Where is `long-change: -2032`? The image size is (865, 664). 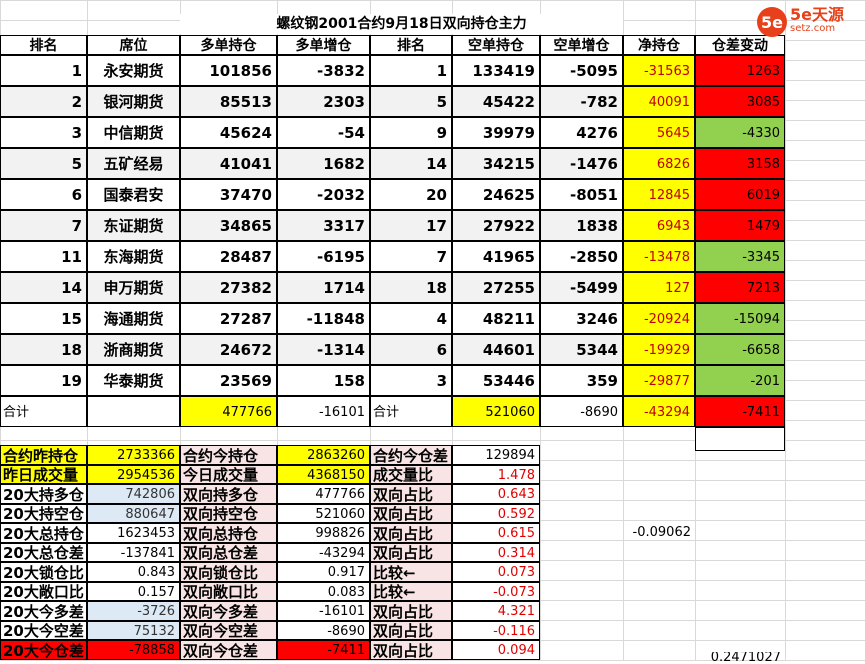
long-change: -2032 is located at coordinates (323, 194).